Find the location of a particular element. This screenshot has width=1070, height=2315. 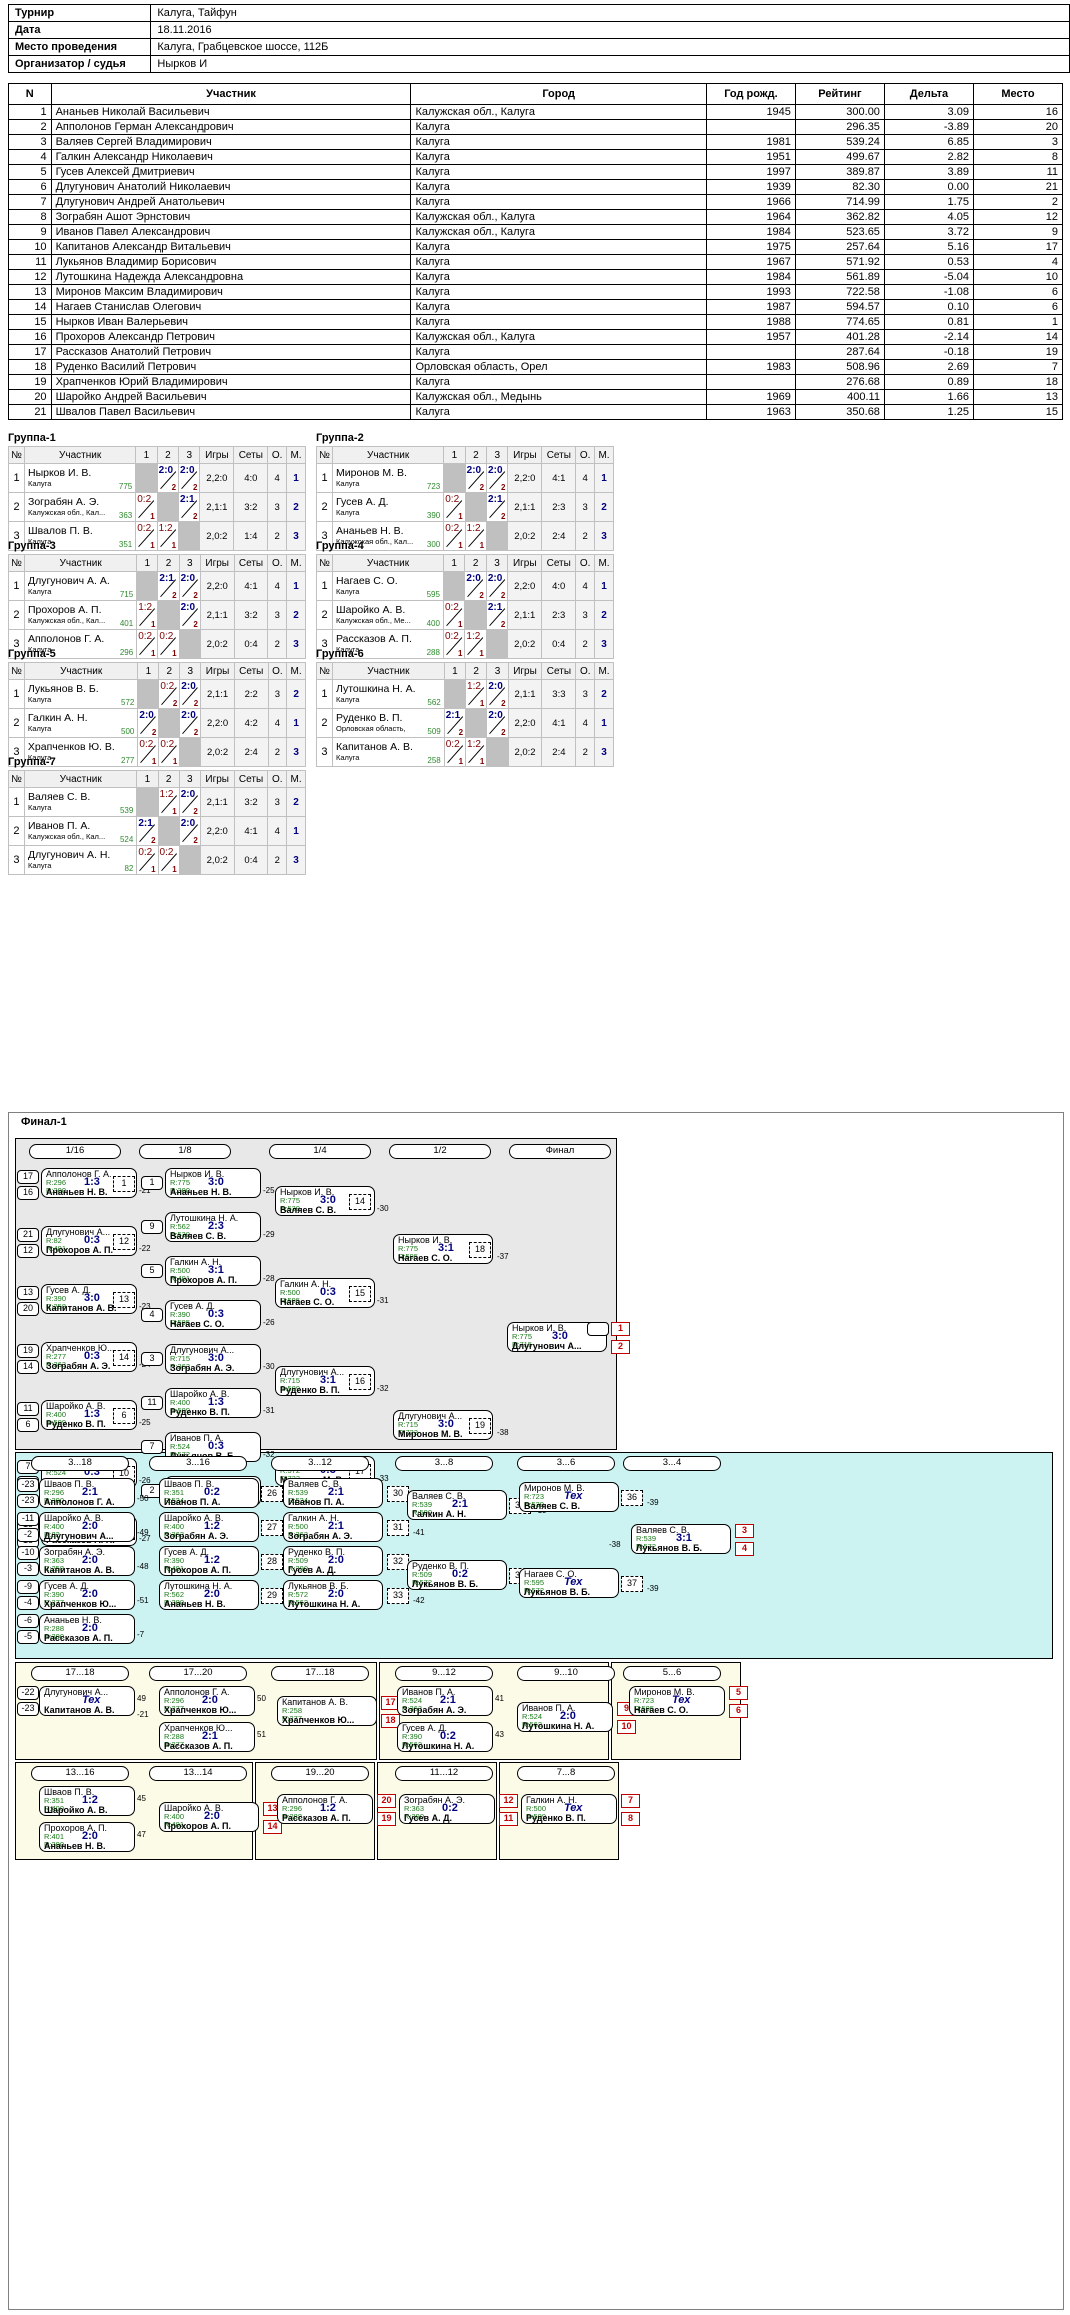

match-card: Гусев А. Д. R:390 R:401 Прохоров А. П. 1:2 is located at coordinates (209, 1561).